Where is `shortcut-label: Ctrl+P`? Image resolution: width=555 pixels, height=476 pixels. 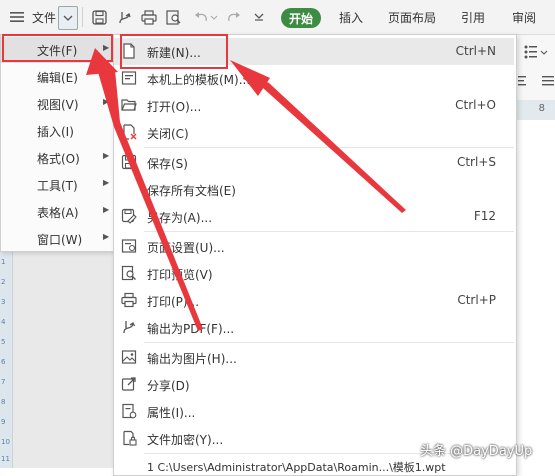 shortcut-label: Ctrl+P is located at coordinates (476, 300).